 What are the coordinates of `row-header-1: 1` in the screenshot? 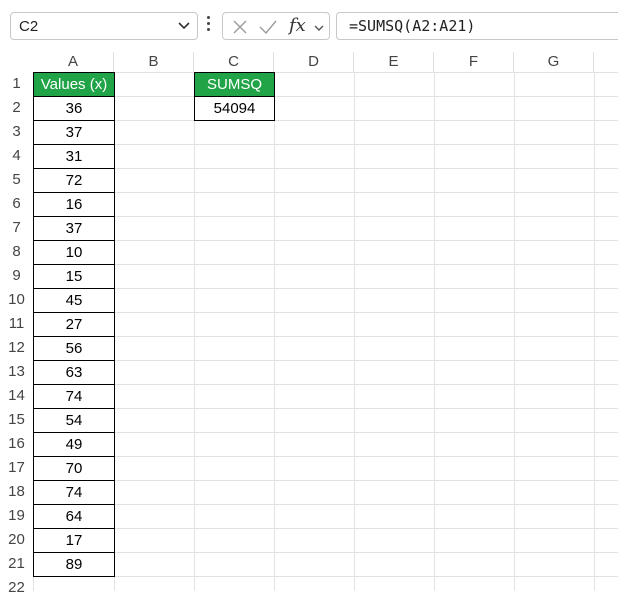 It's located at (16, 84).